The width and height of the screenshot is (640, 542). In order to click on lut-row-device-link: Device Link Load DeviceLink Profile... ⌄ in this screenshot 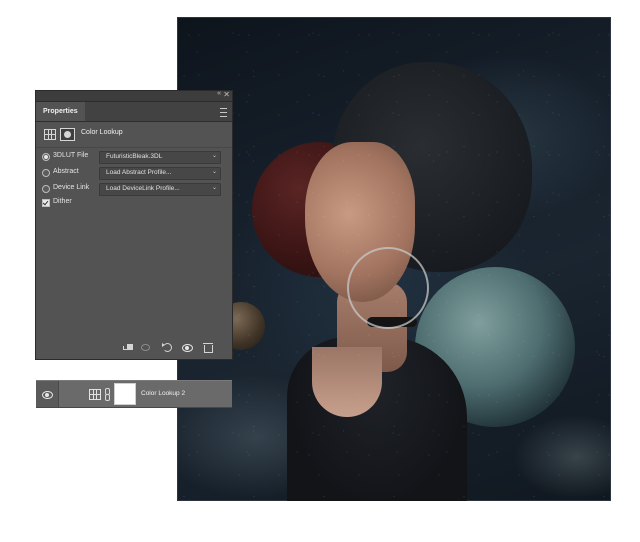, I will do `click(135, 189)`.